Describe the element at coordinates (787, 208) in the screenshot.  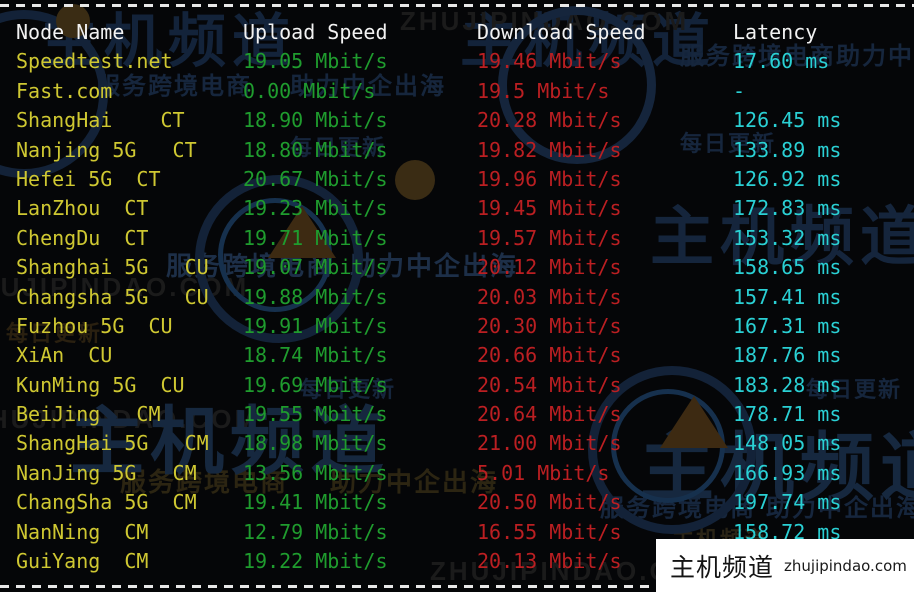
I see `cell-latency: 172.83 ms` at that location.